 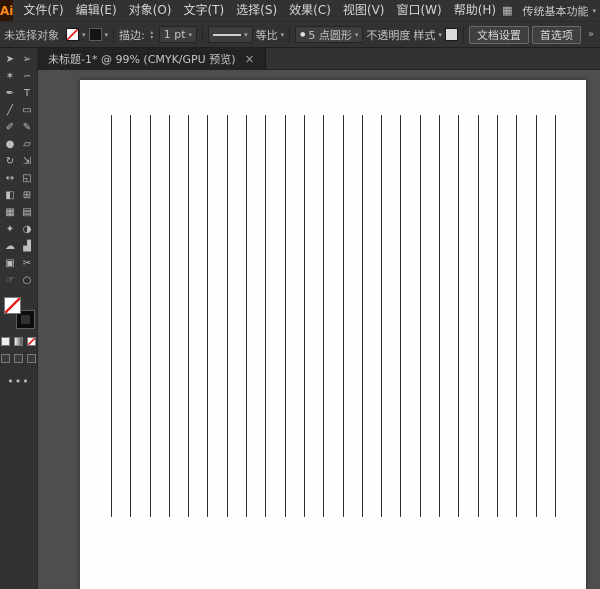 What do you see at coordinates (27, 195) in the screenshot?
I see `perspective-grid-tool: ⊞` at bounding box center [27, 195].